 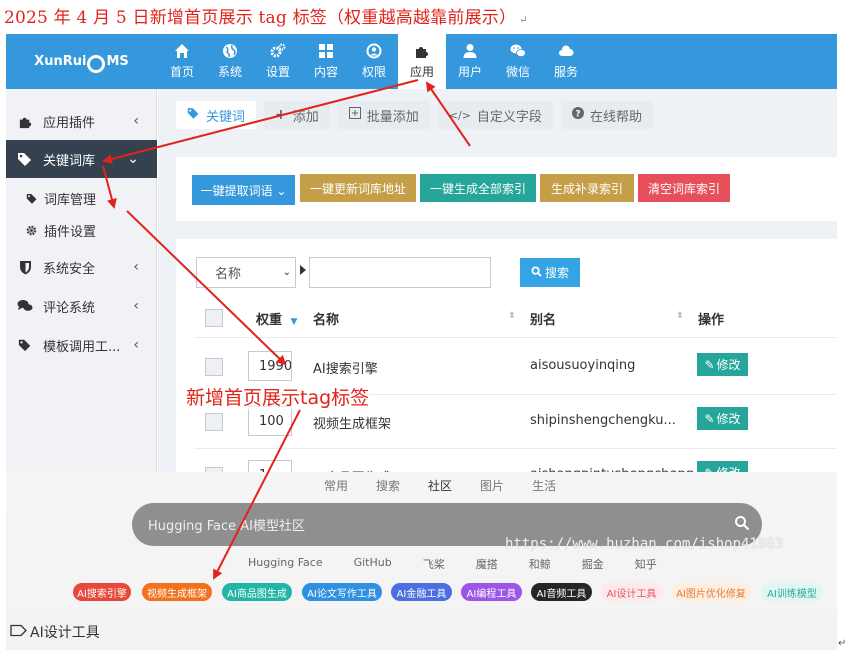 I want to click on tab-batch-add: 批量添加, so click(x=383, y=115).